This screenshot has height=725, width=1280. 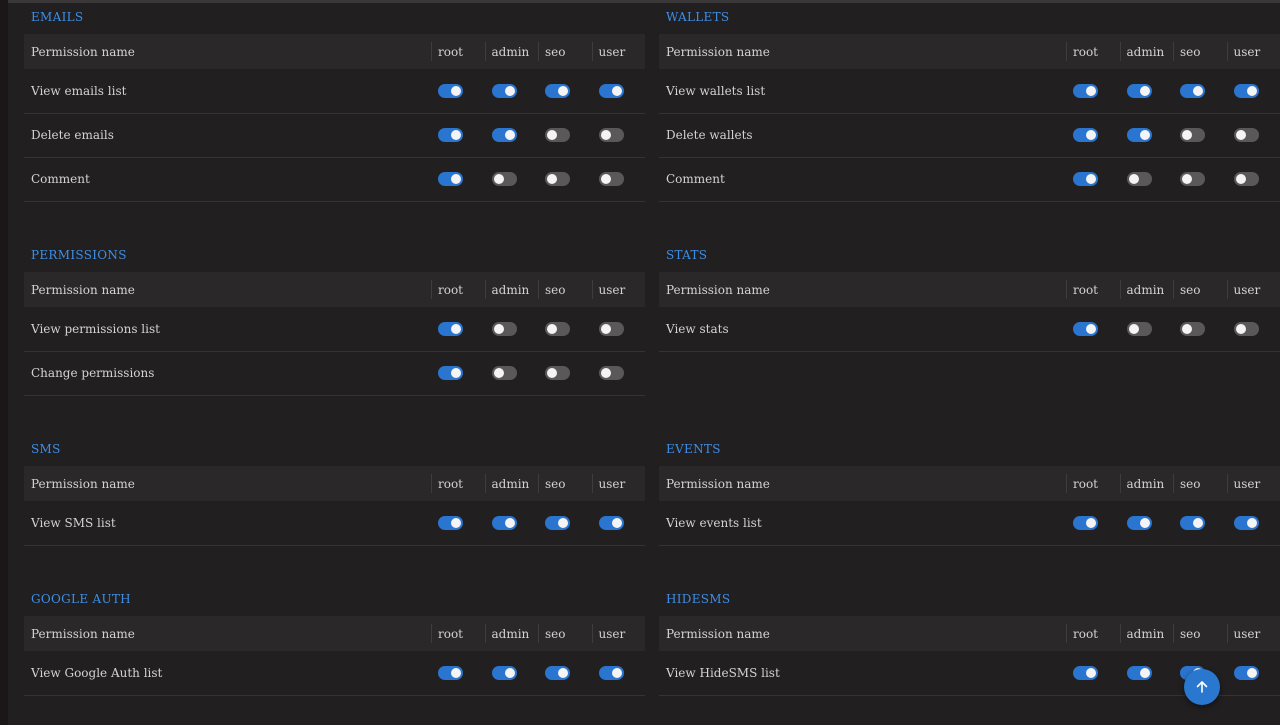 I want to click on permission-name: View stats, so click(x=697, y=328).